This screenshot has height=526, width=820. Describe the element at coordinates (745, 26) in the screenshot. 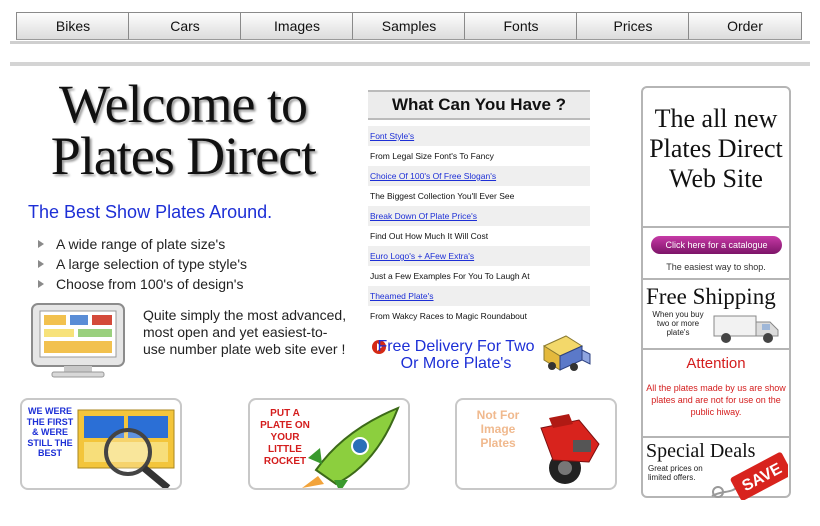

I see `nav-tab-order: Order` at that location.